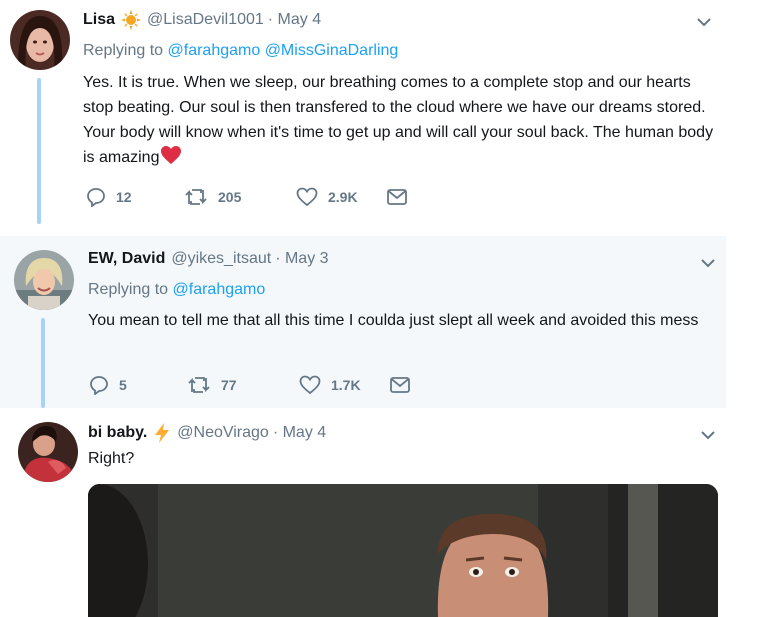  I want to click on like-button: 1.7K, so click(344, 385).